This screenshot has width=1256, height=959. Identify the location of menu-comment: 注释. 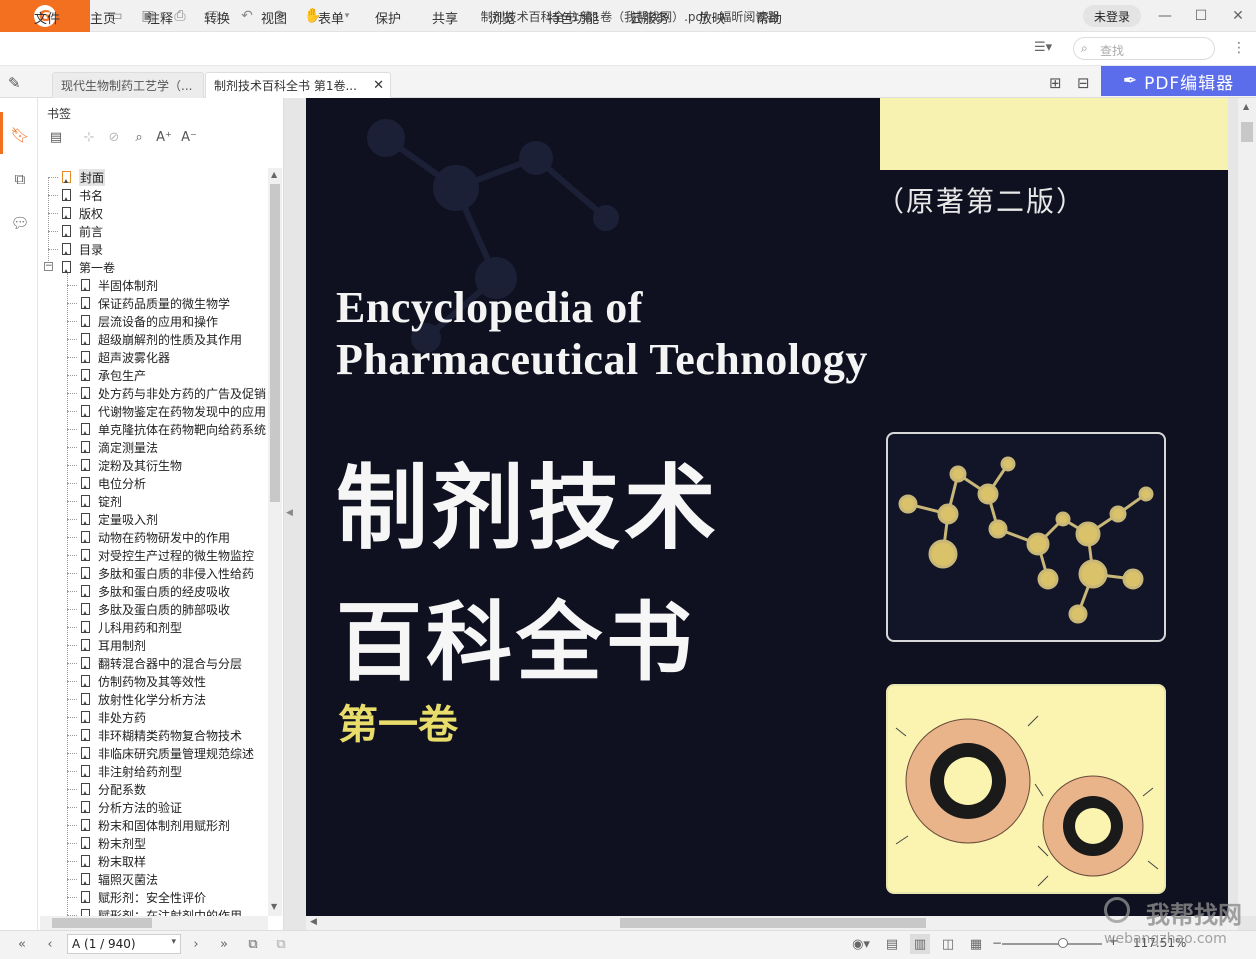
(160, 17).